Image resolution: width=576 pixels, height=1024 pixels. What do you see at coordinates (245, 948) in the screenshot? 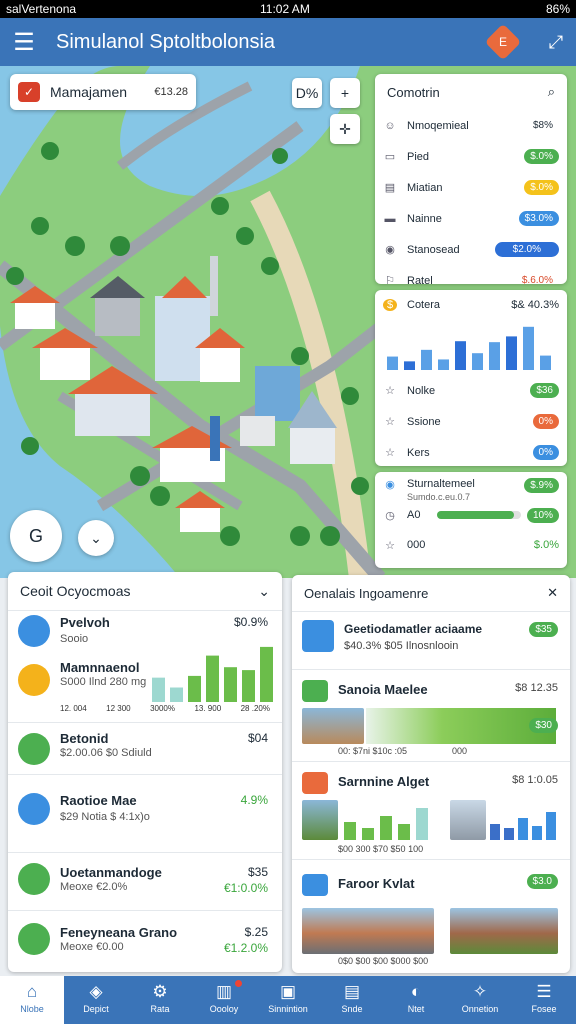
I see `item-value-secondary: €1.2.0%` at bounding box center [245, 948].